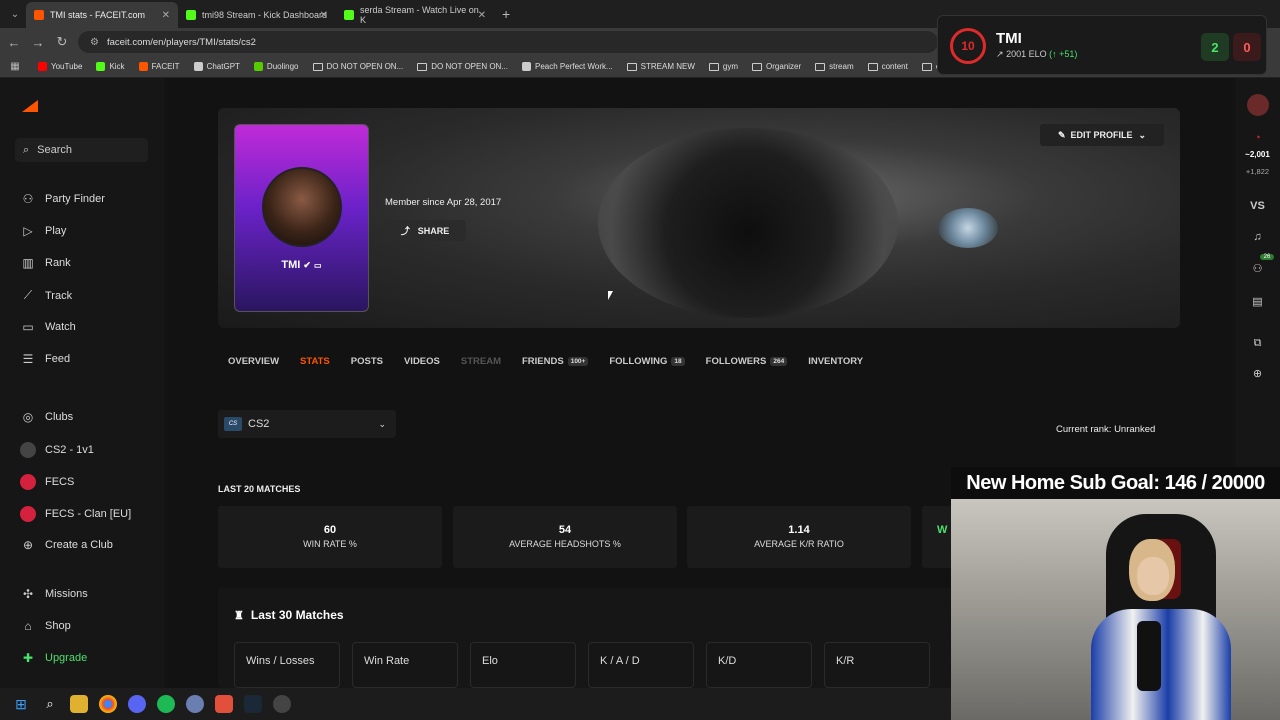 This screenshot has height=720, width=1280. What do you see at coordinates (28, 626) in the screenshot?
I see `shop-icon: ⌂` at bounding box center [28, 626].